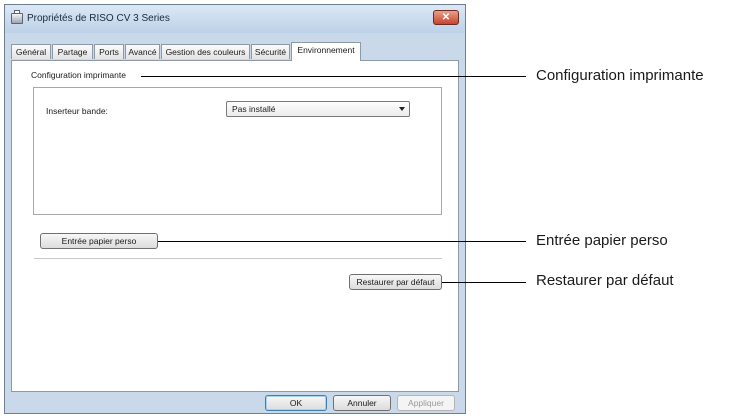 Image resolution: width=748 pixels, height=416 pixels. Describe the element at coordinates (77, 111) in the screenshot. I see `inserteur-bande-label: Inserteur bande:` at that location.